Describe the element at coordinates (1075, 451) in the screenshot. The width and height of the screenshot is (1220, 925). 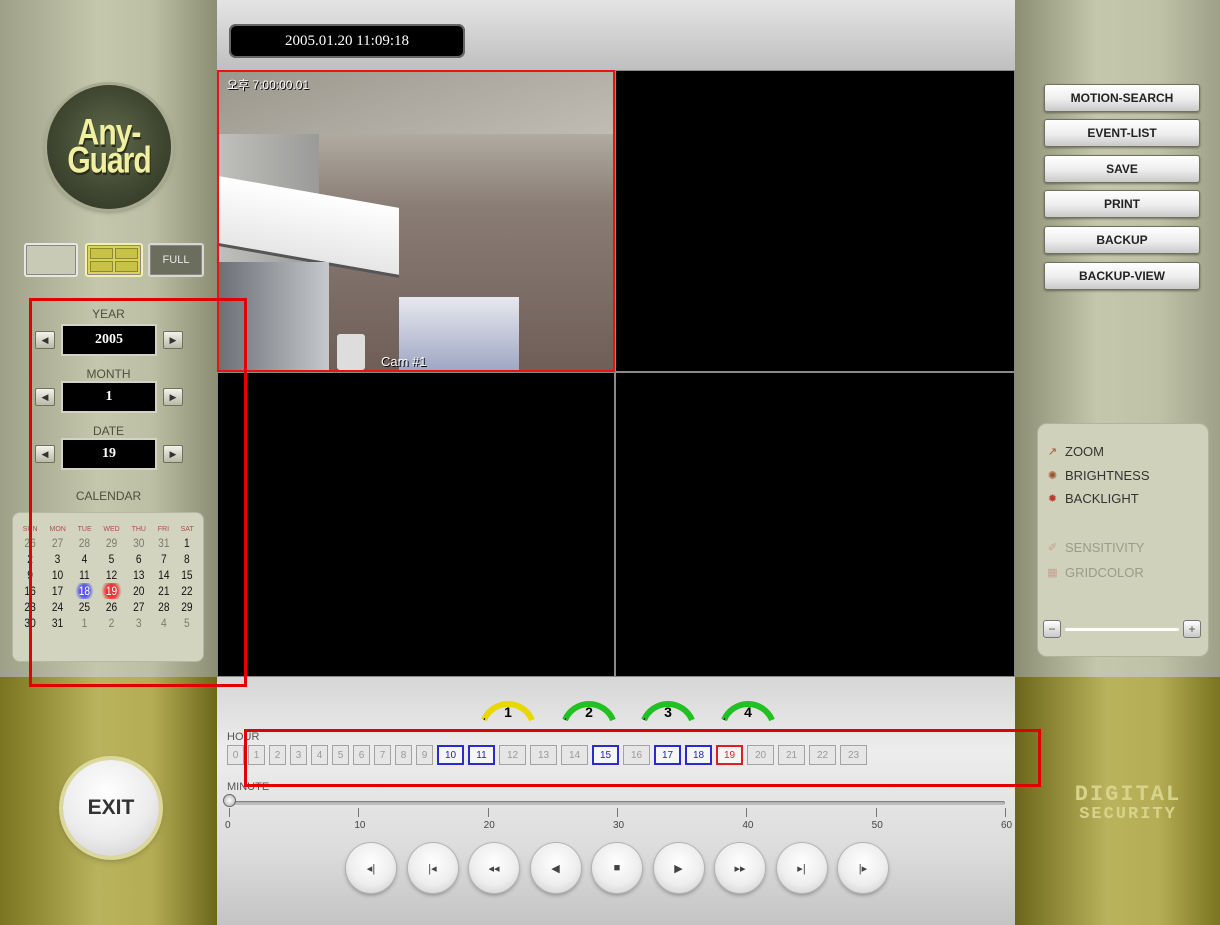
I see `zoom-option: ↗ ZOOM` at that location.